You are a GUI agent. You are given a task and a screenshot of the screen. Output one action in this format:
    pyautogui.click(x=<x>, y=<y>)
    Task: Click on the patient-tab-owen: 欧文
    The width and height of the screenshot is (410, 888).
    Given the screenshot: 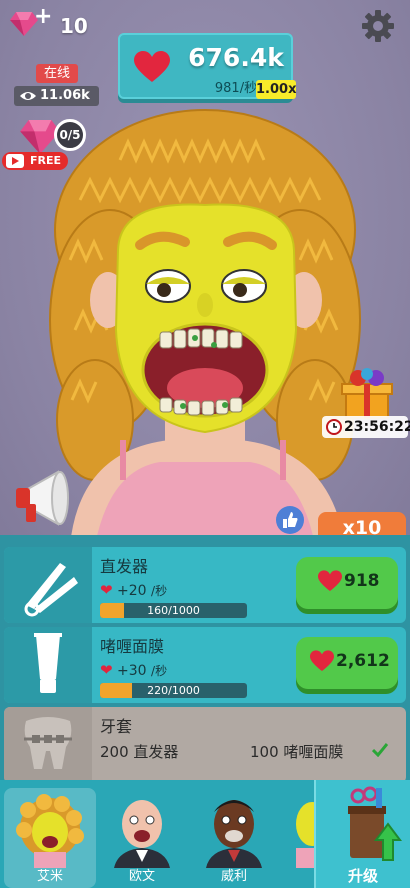 What is the action you would take?
    pyautogui.click(x=142, y=838)
    